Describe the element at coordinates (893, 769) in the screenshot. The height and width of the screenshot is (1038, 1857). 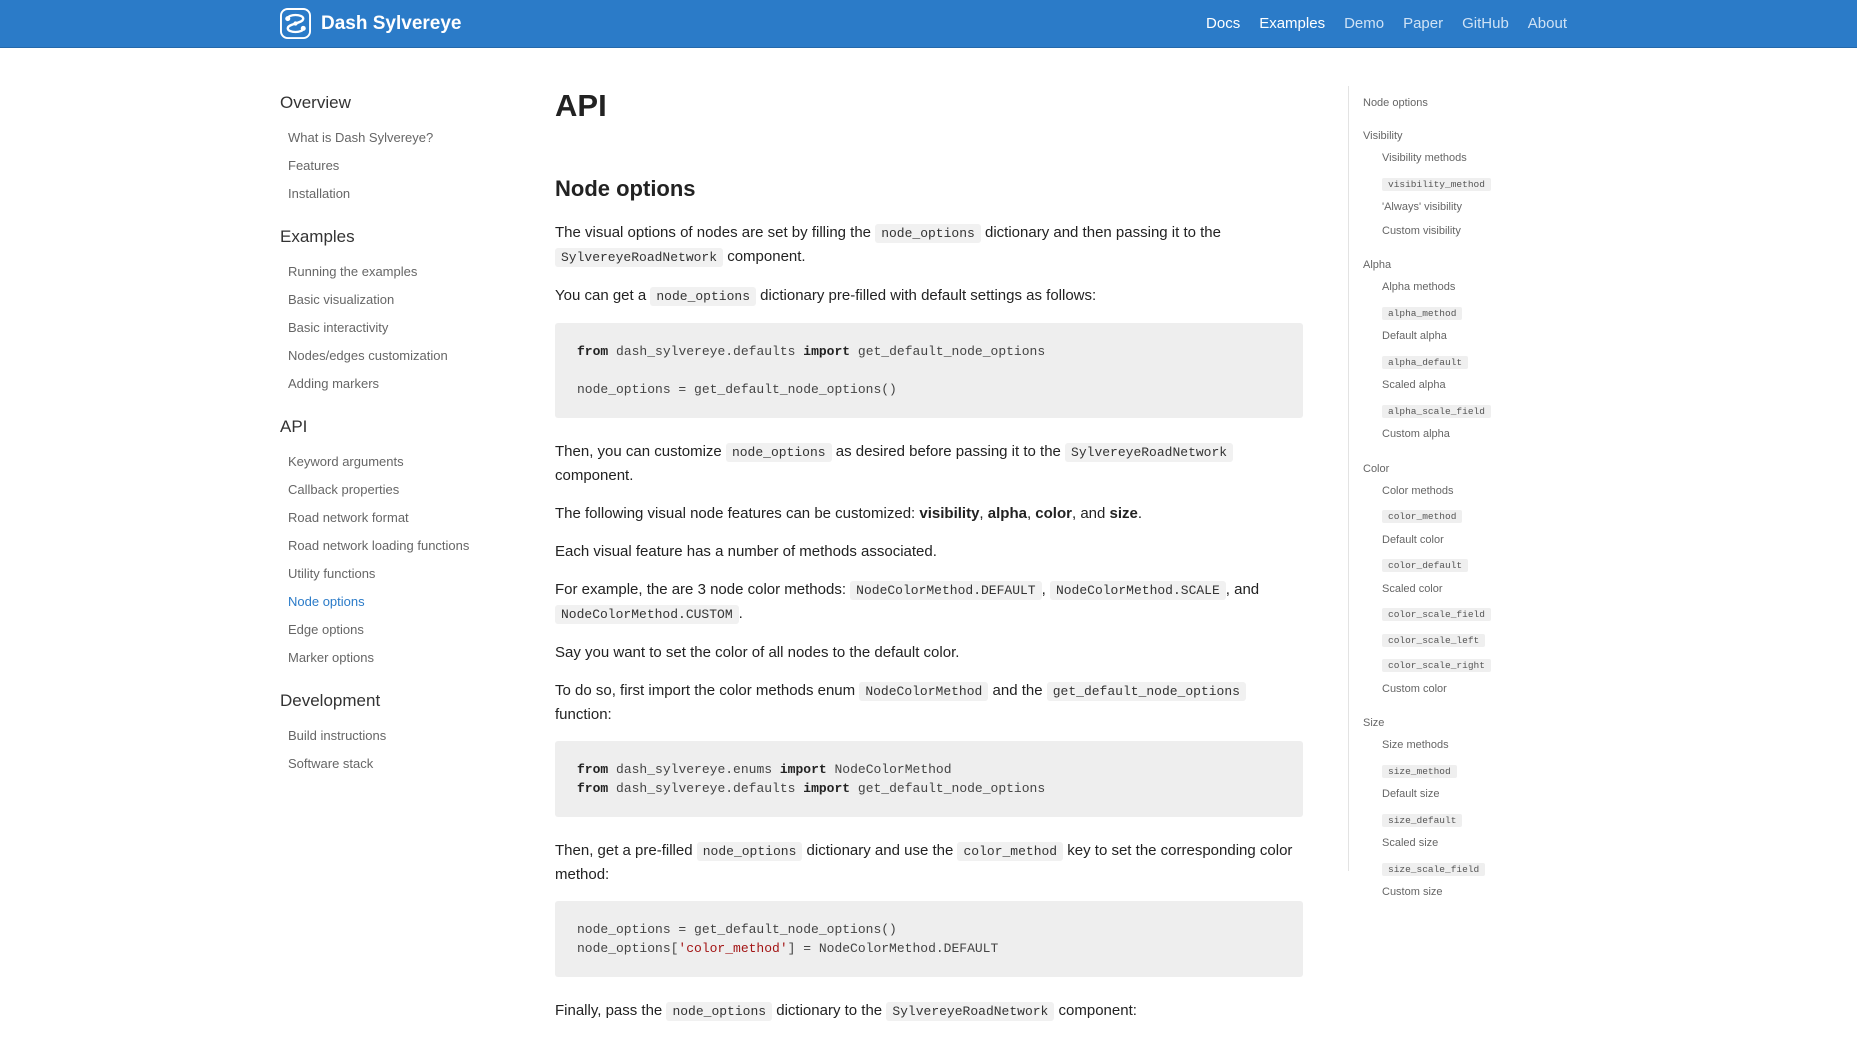
I see `code-text: NodeColorMethod` at that location.